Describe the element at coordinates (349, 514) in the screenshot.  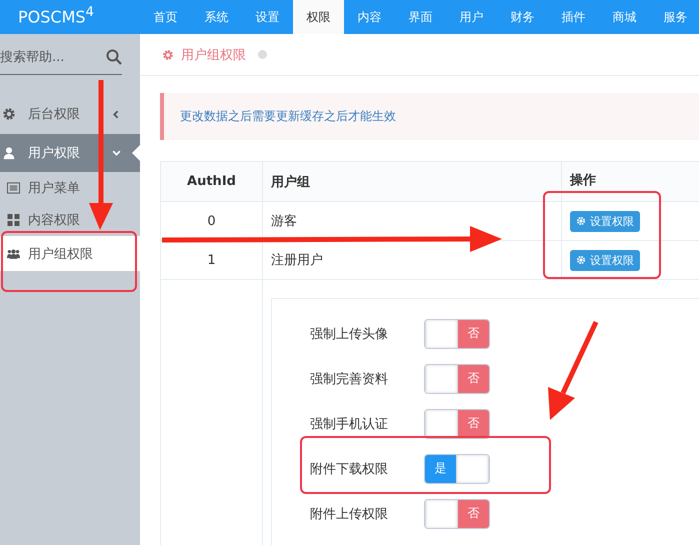
I see `setting-label: 附件上传权限` at that location.